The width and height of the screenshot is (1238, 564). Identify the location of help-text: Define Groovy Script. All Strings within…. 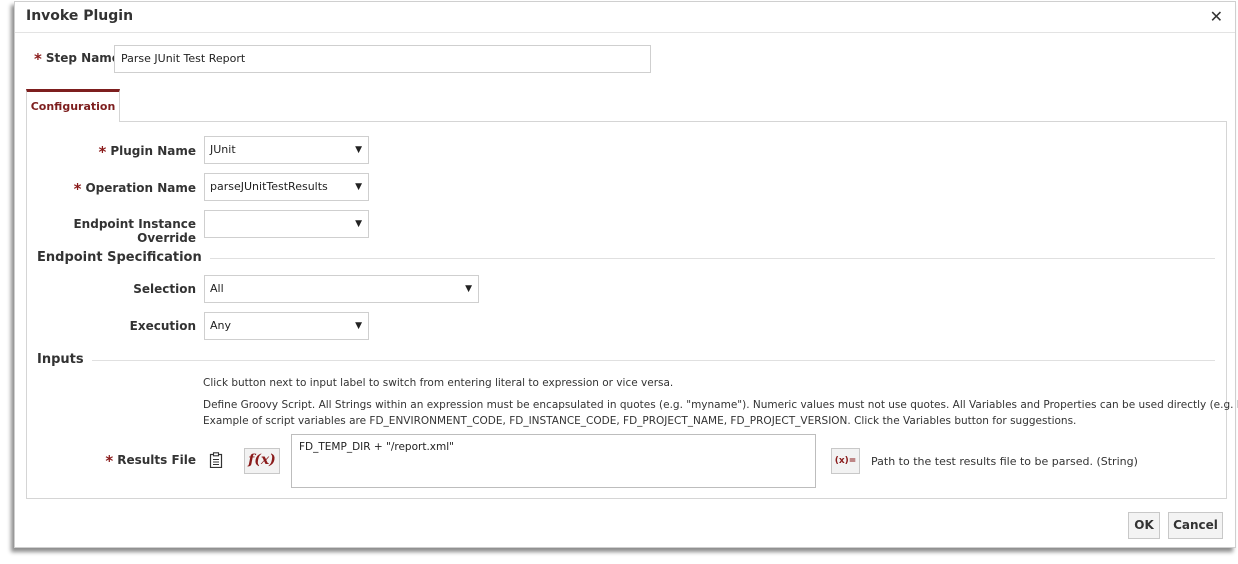
(720, 405).